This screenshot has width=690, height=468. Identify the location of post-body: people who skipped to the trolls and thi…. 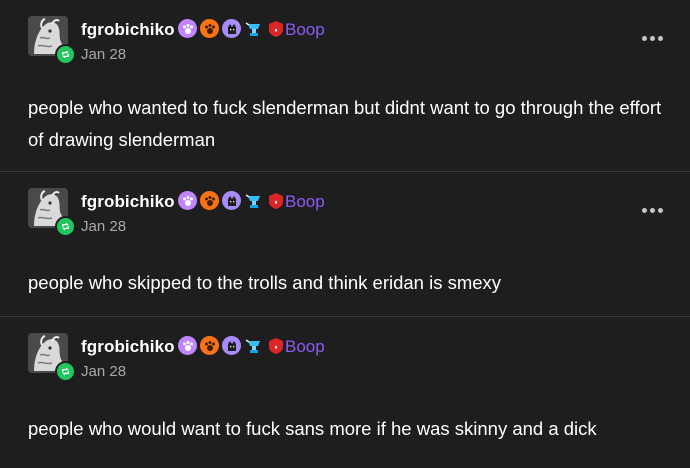
(265, 282).